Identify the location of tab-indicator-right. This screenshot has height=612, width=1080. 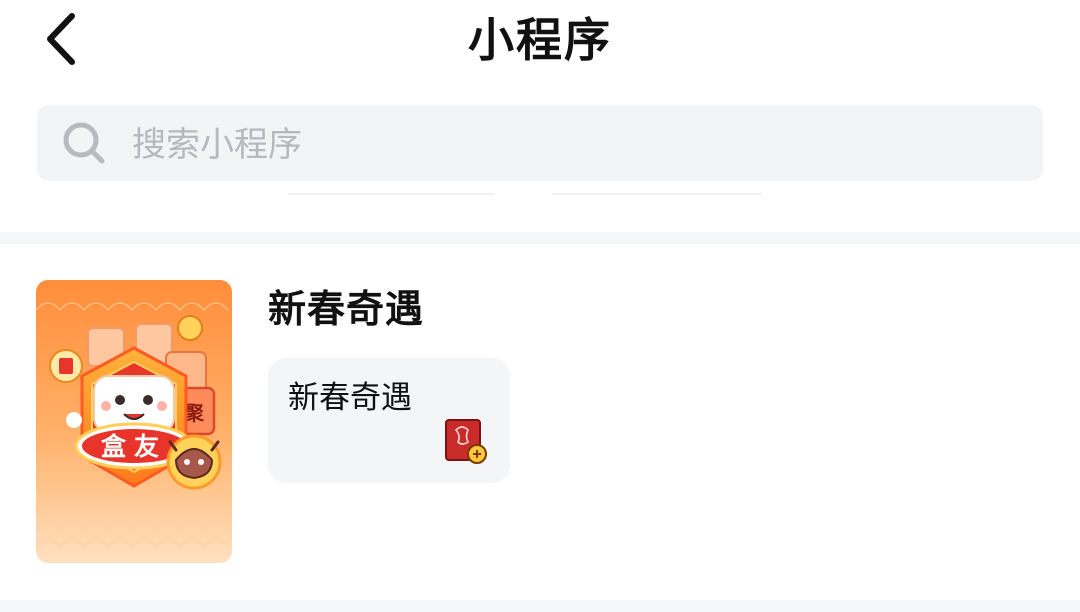
(657, 194).